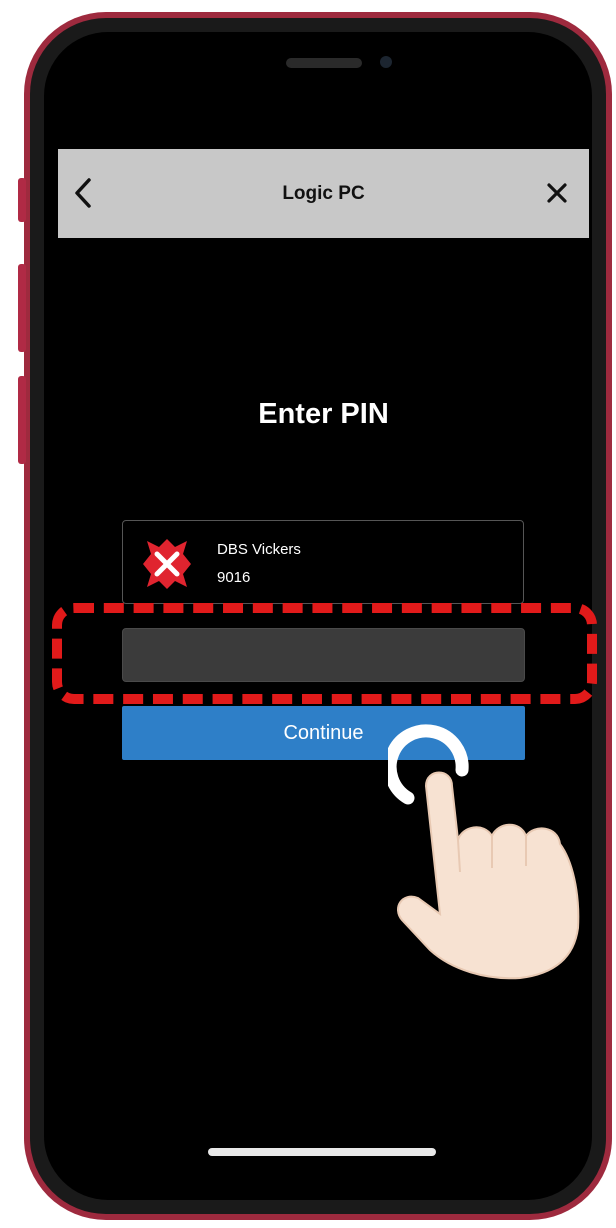  Describe the element at coordinates (323, 562) in the screenshot. I see `account-card: DBS Vickers 9016` at that location.